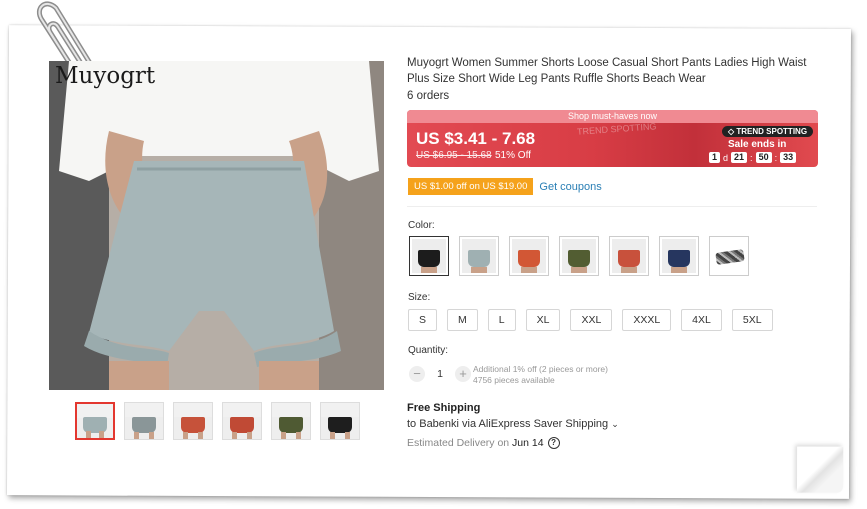 Image resolution: width=867 pixels, height=509 pixels. Describe the element at coordinates (715, 157) in the screenshot. I see `countdown-days: 1` at that location.